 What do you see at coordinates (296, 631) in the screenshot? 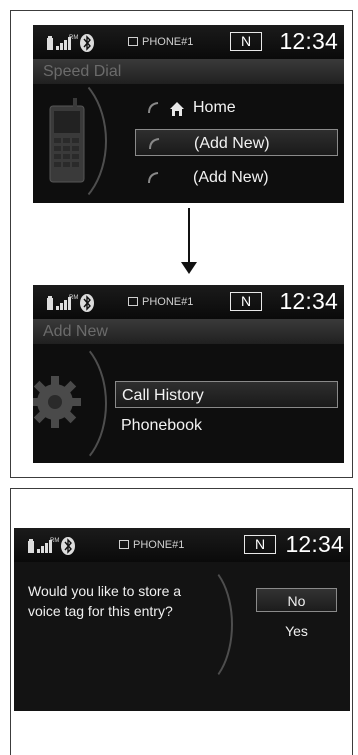
I see `yes-button: Yes` at bounding box center [296, 631].